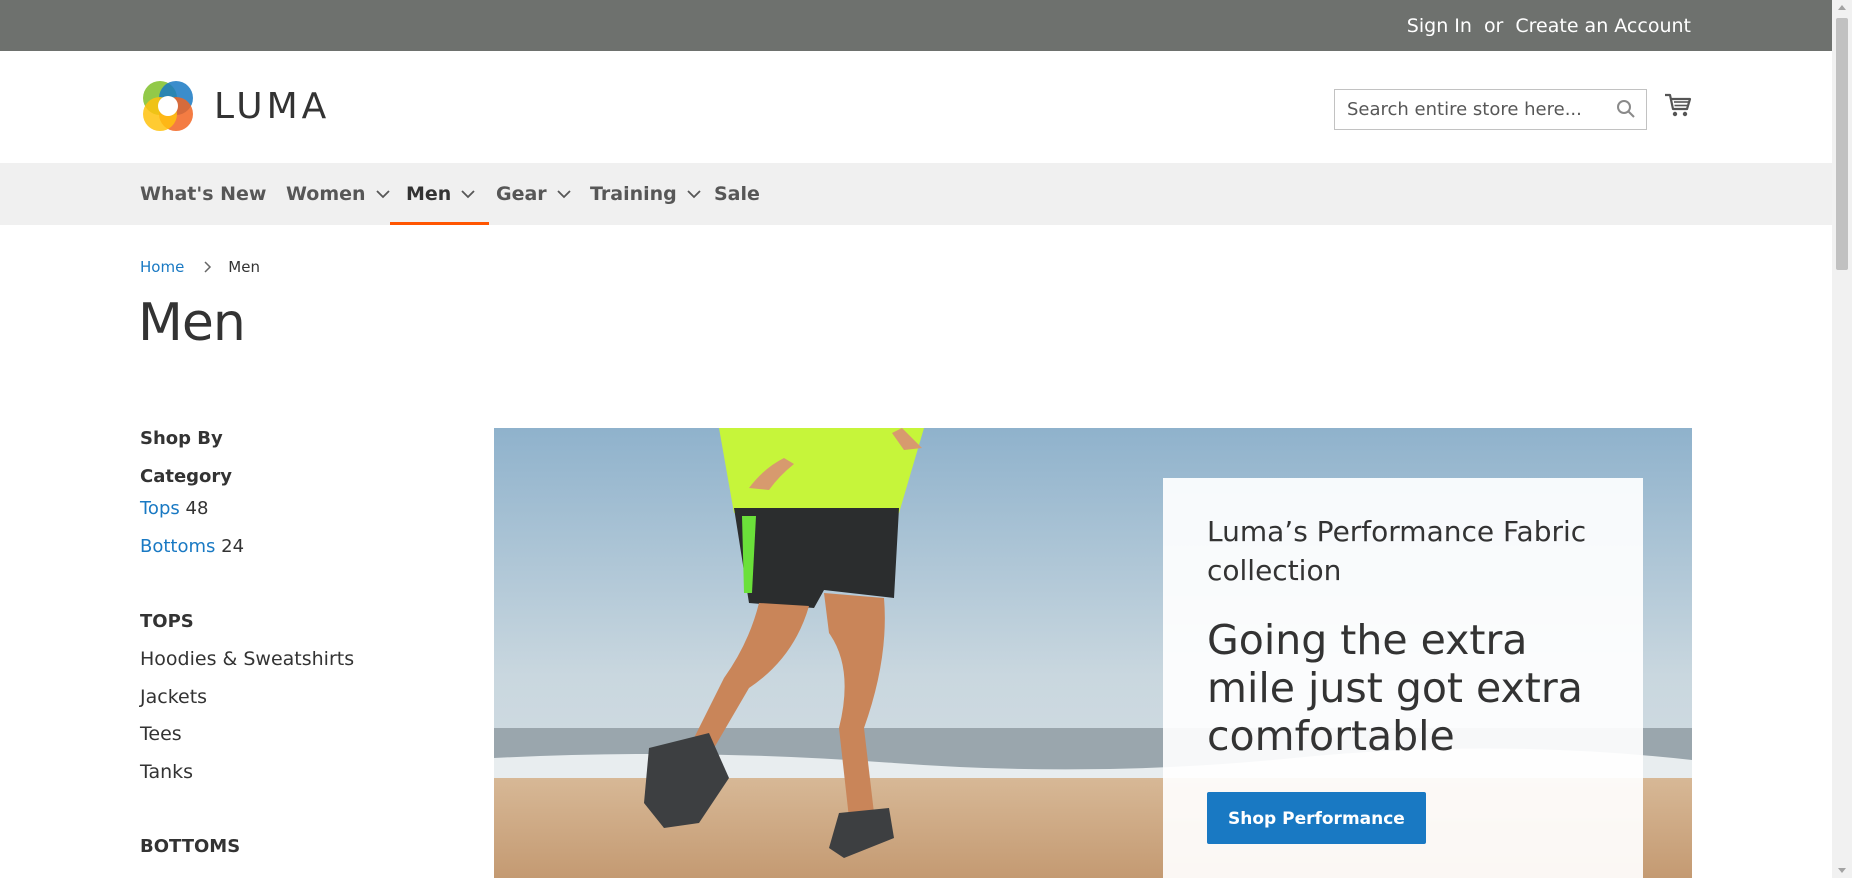  What do you see at coordinates (208, 267) in the screenshot?
I see `chevron-right-icon` at bounding box center [208, 267].